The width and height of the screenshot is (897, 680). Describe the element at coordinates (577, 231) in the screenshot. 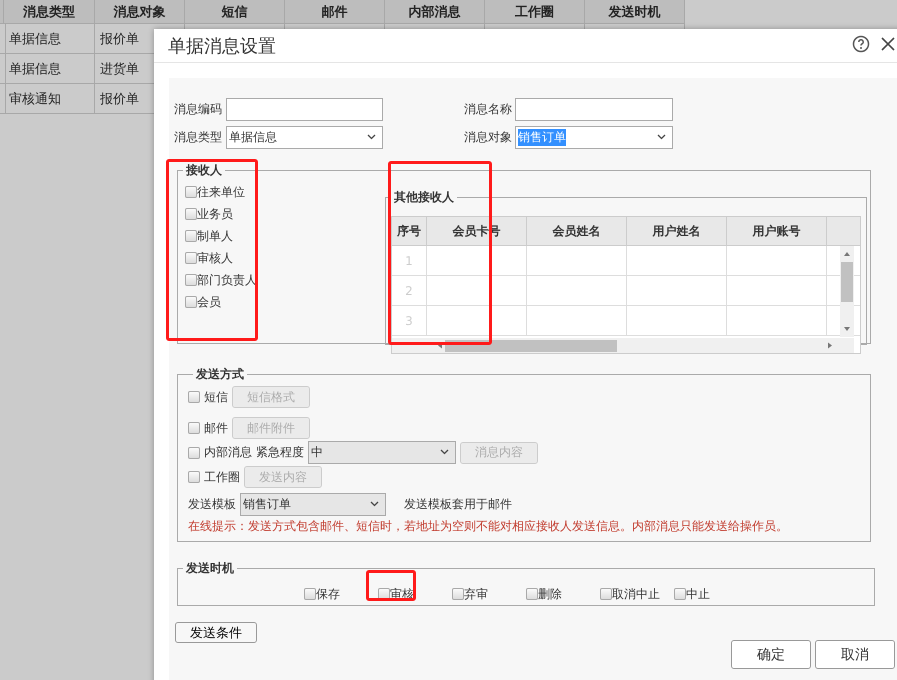

I see `column-header: 会员姓名` at that location.